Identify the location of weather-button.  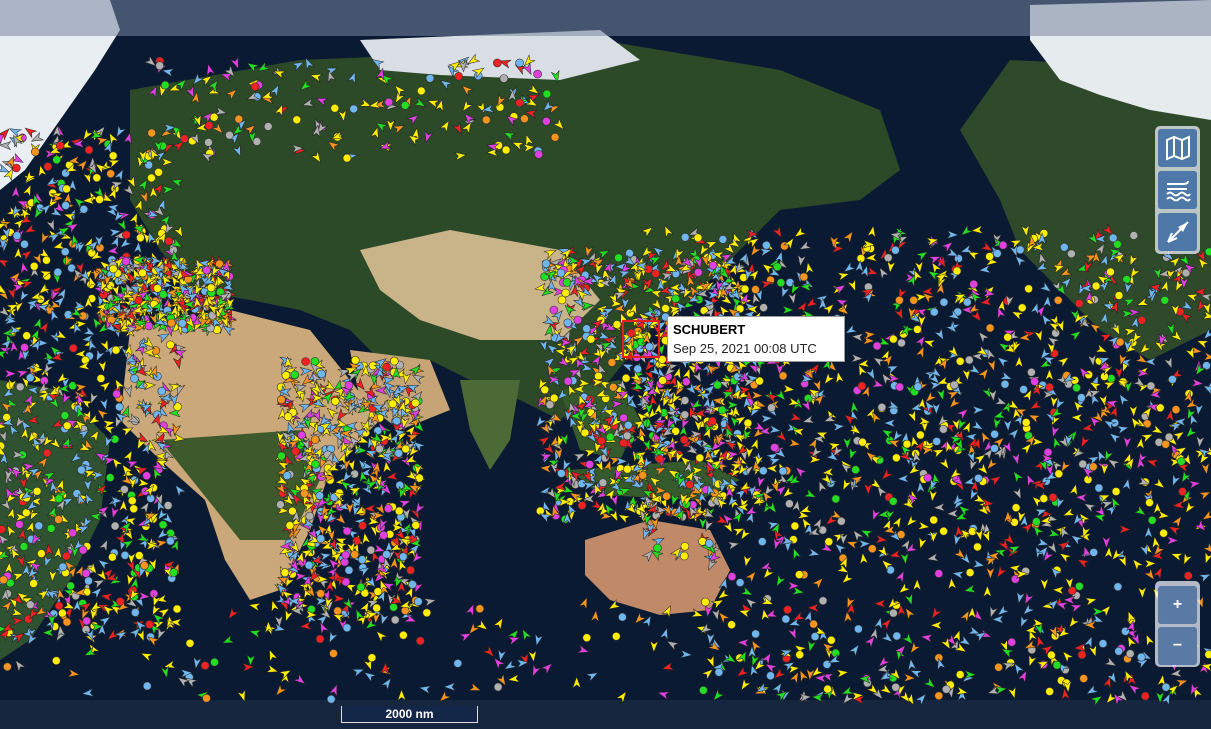
(1177, 190).